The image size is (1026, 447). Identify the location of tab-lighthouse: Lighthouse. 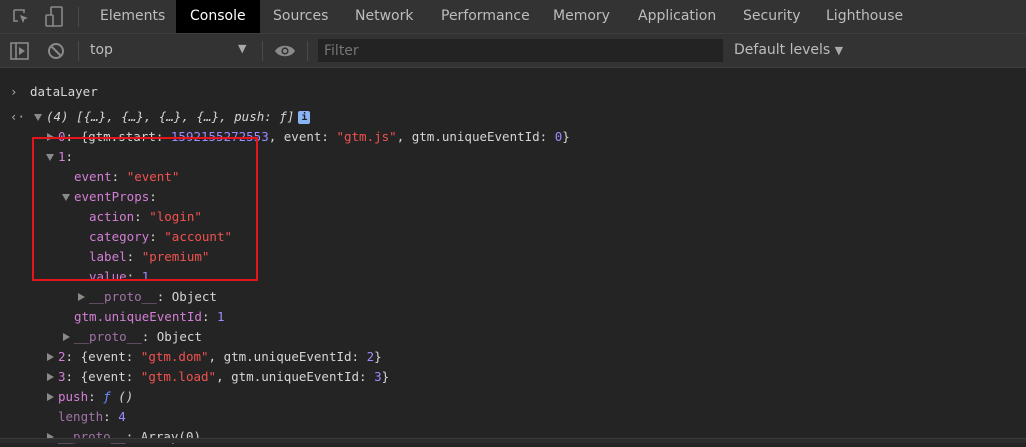
(864, 16).